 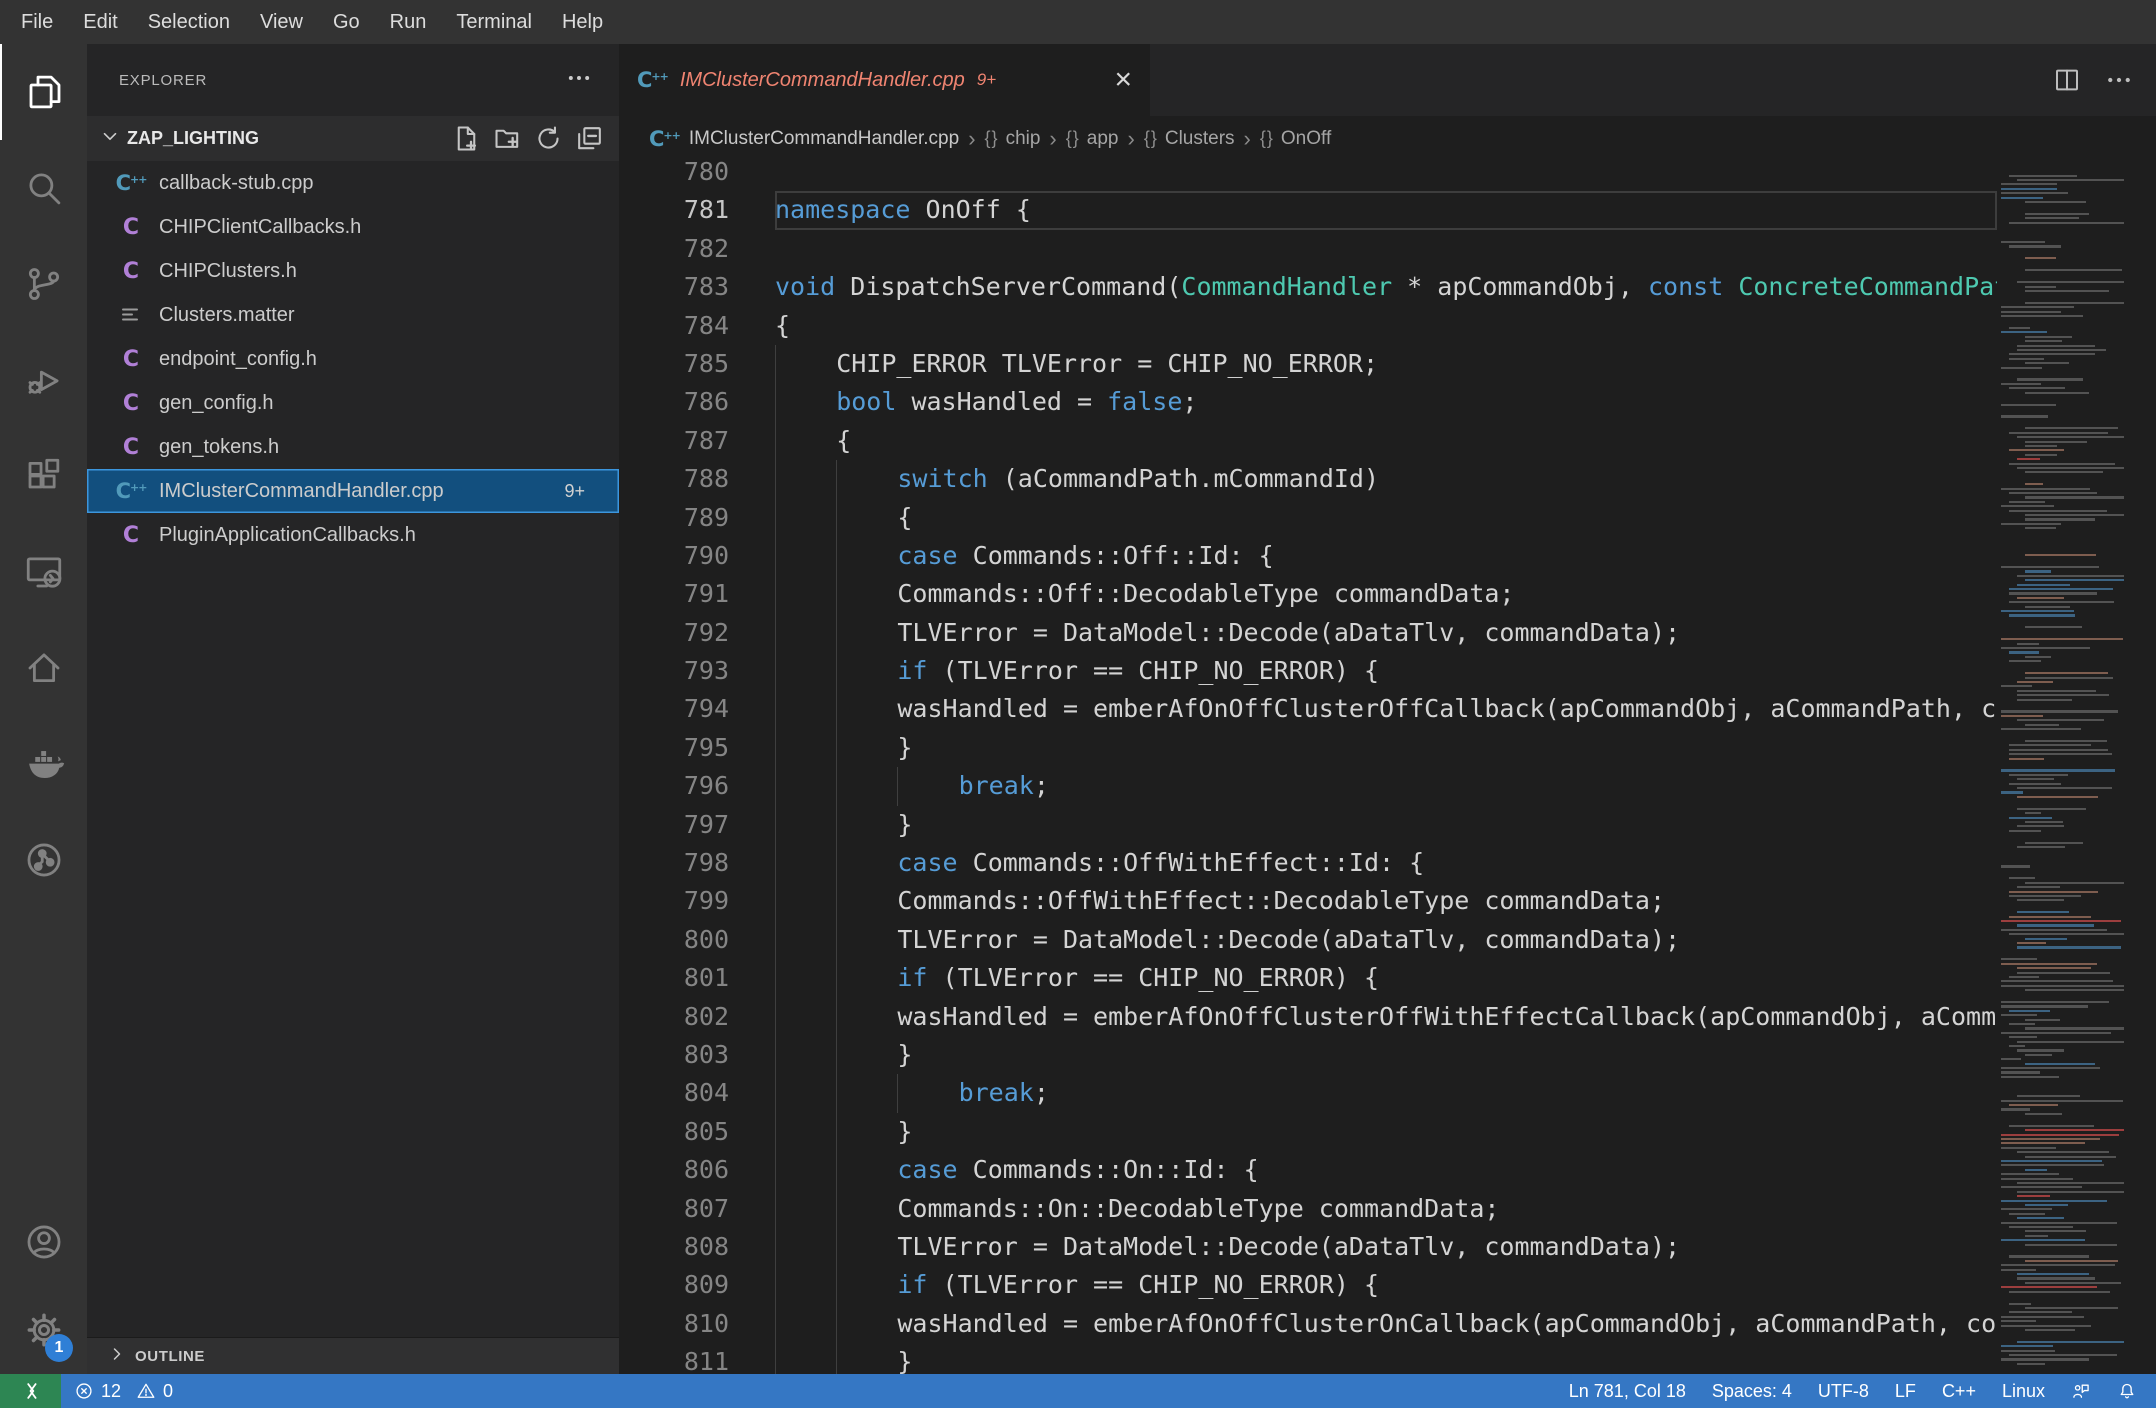 What do you see at coordinates (353, 183) in the screenshot?
I see `sidebar-item-callback-stub-cpp: C++ callback-stub.cpp` at bounding box center [353, 183].